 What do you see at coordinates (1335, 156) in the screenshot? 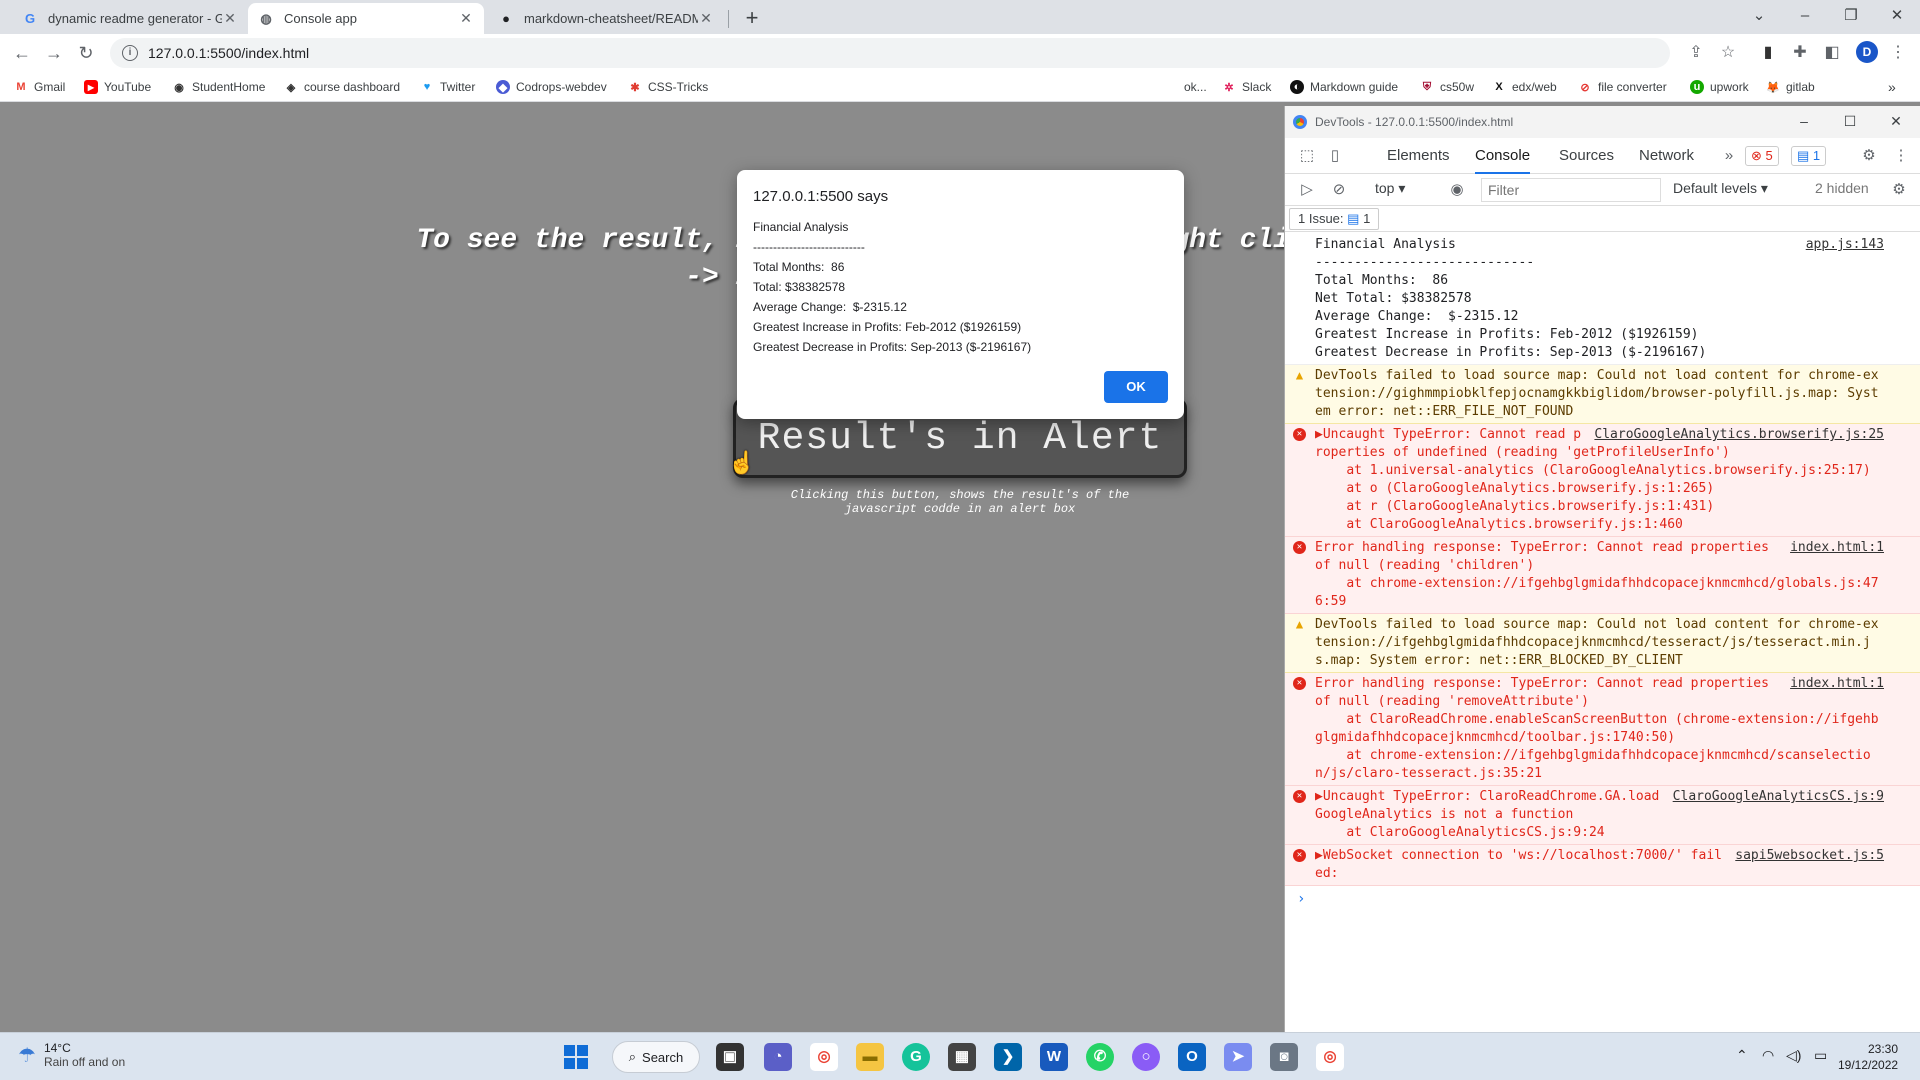
I see `device-toggle-icon: ▯` at bounding box center [1335, 156].